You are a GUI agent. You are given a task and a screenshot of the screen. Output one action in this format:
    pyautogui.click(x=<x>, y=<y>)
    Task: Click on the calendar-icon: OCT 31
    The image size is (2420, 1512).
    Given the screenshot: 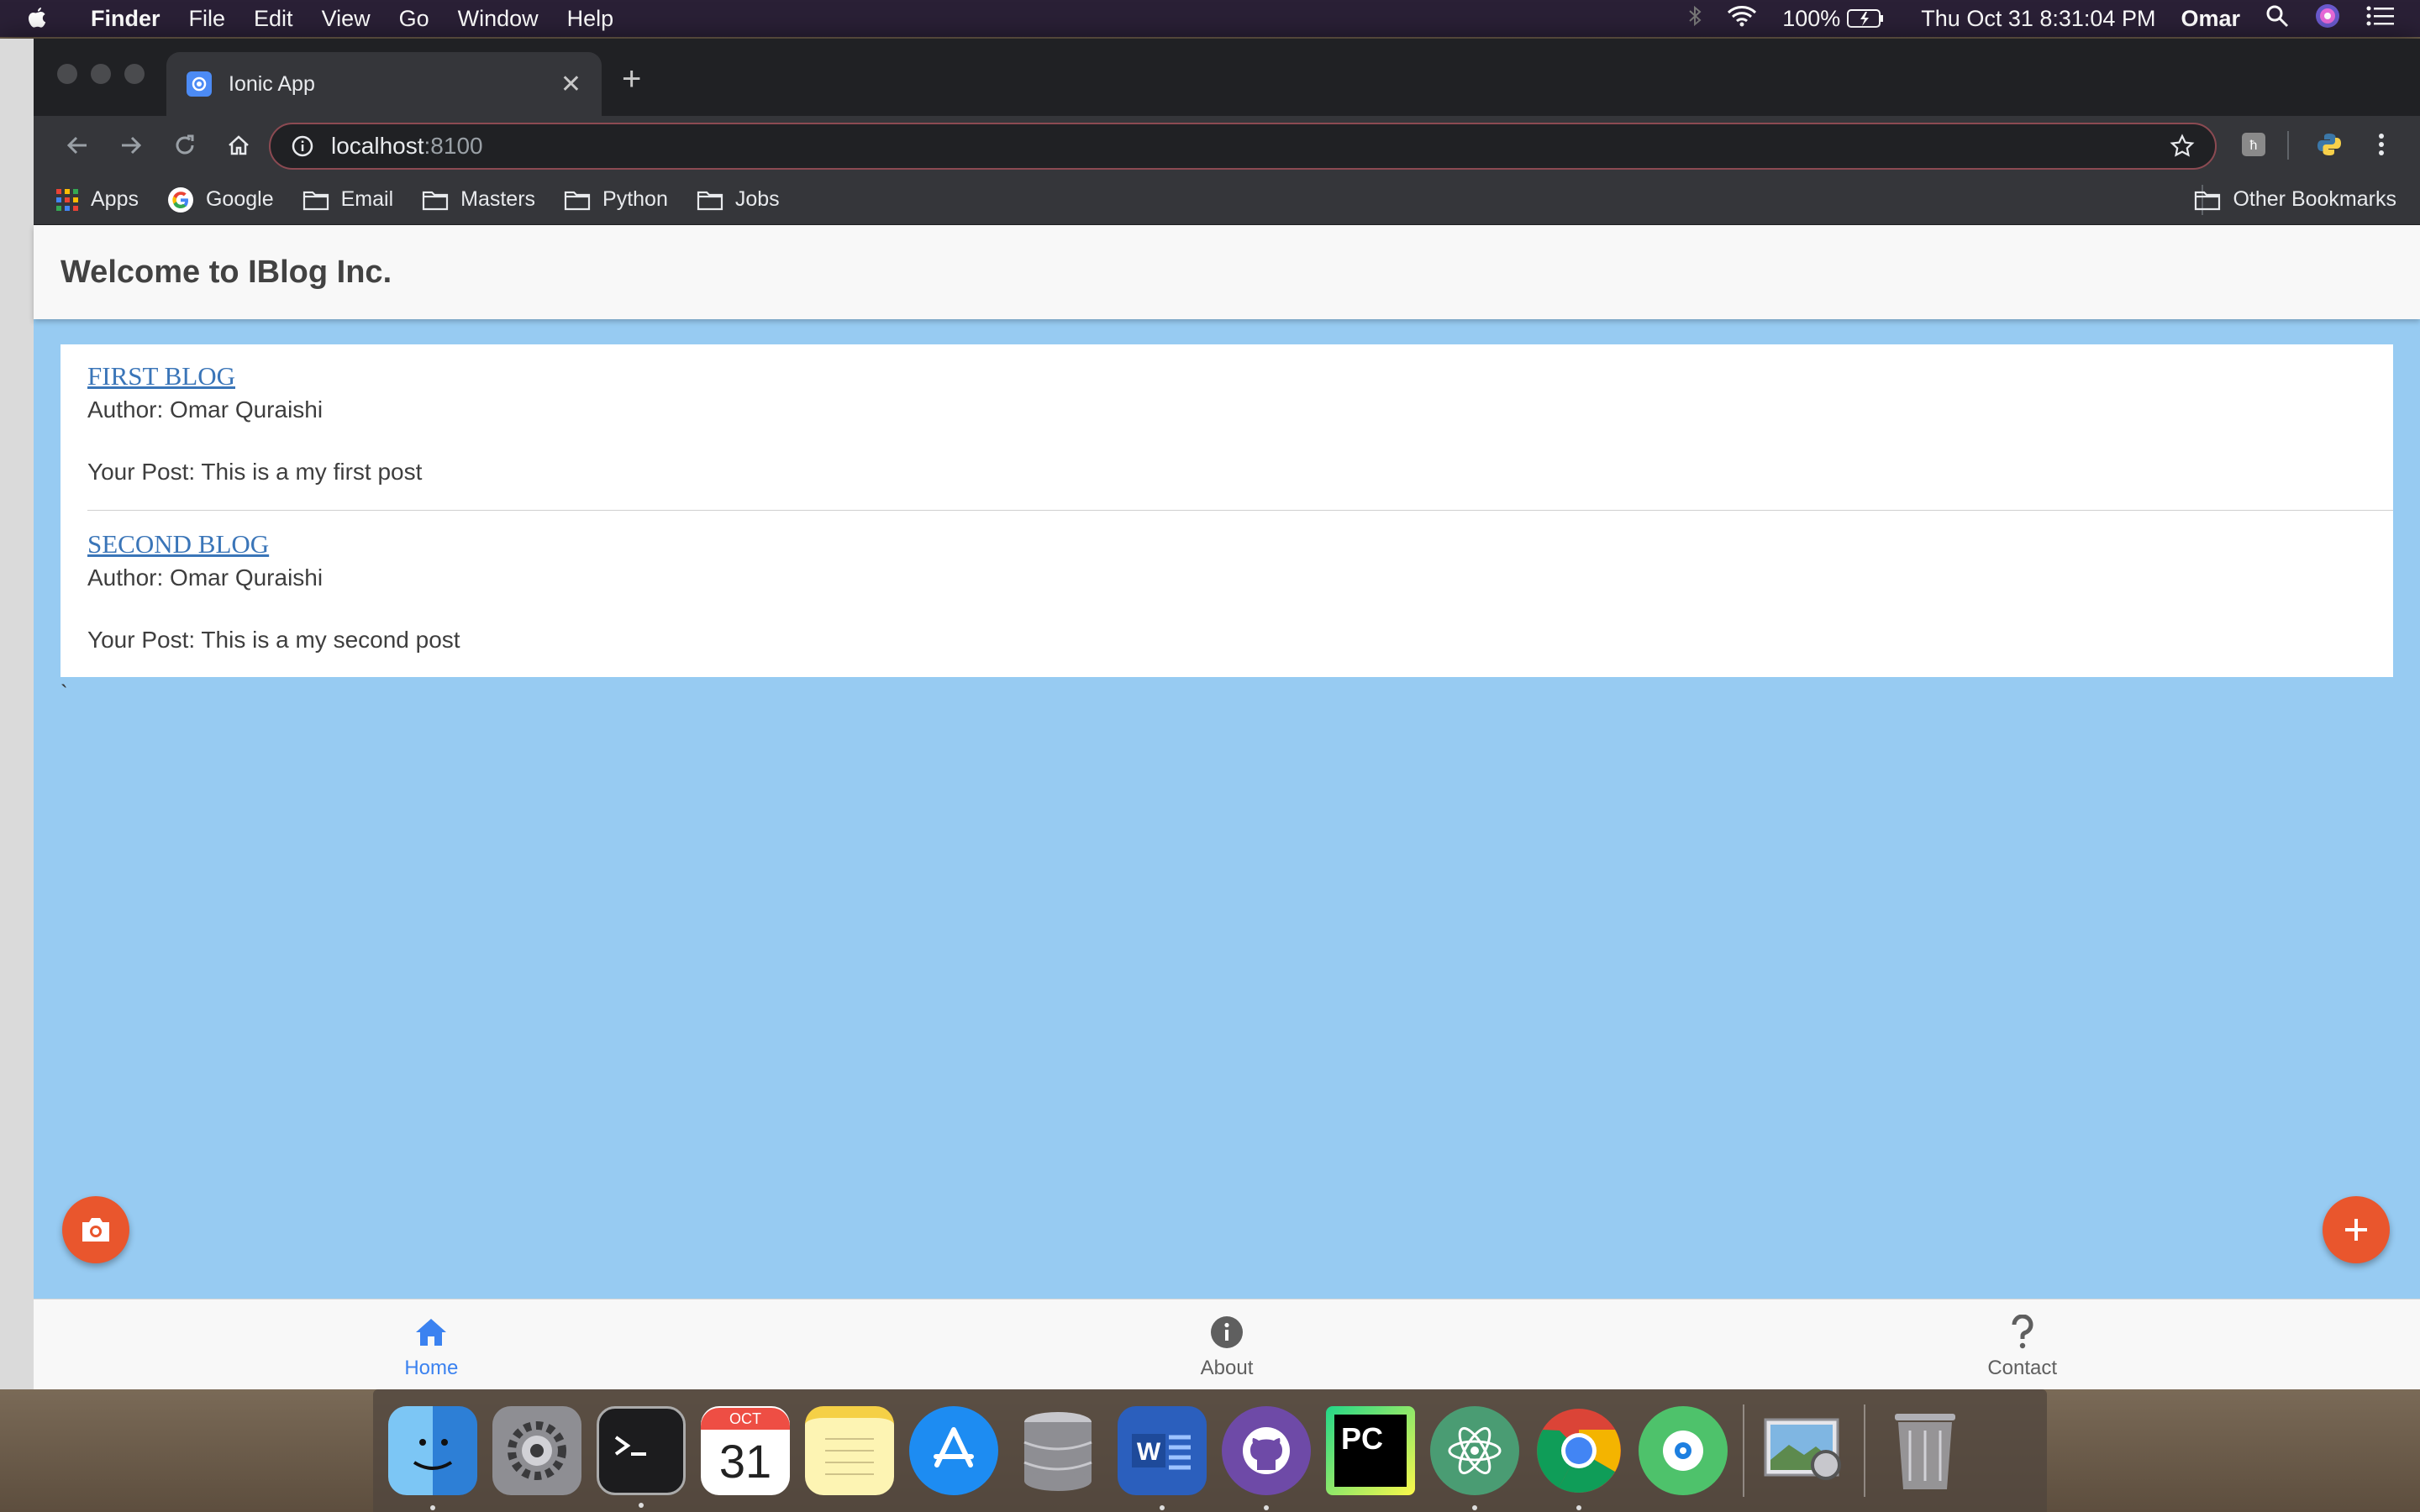 What is the action you would take?
    pyautogui.click(x=746, y=1450)
    